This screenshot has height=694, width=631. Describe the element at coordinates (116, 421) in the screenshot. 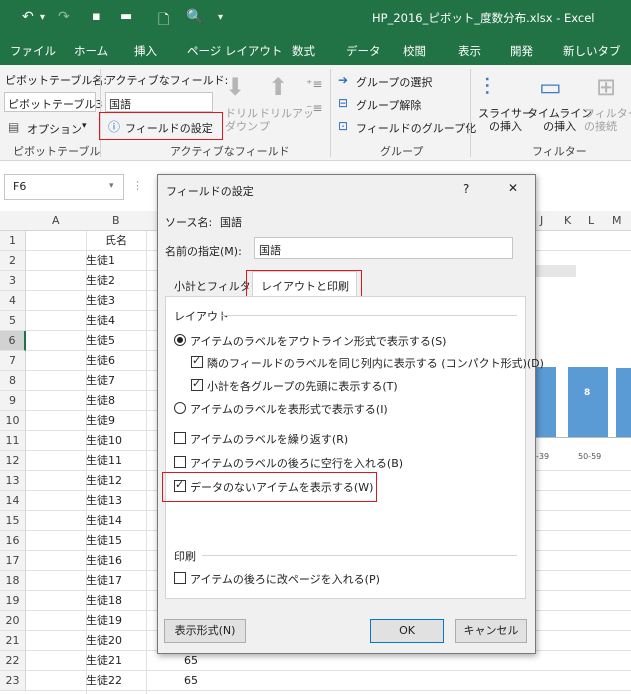

I see `cell-b: 生徒9` at that location.